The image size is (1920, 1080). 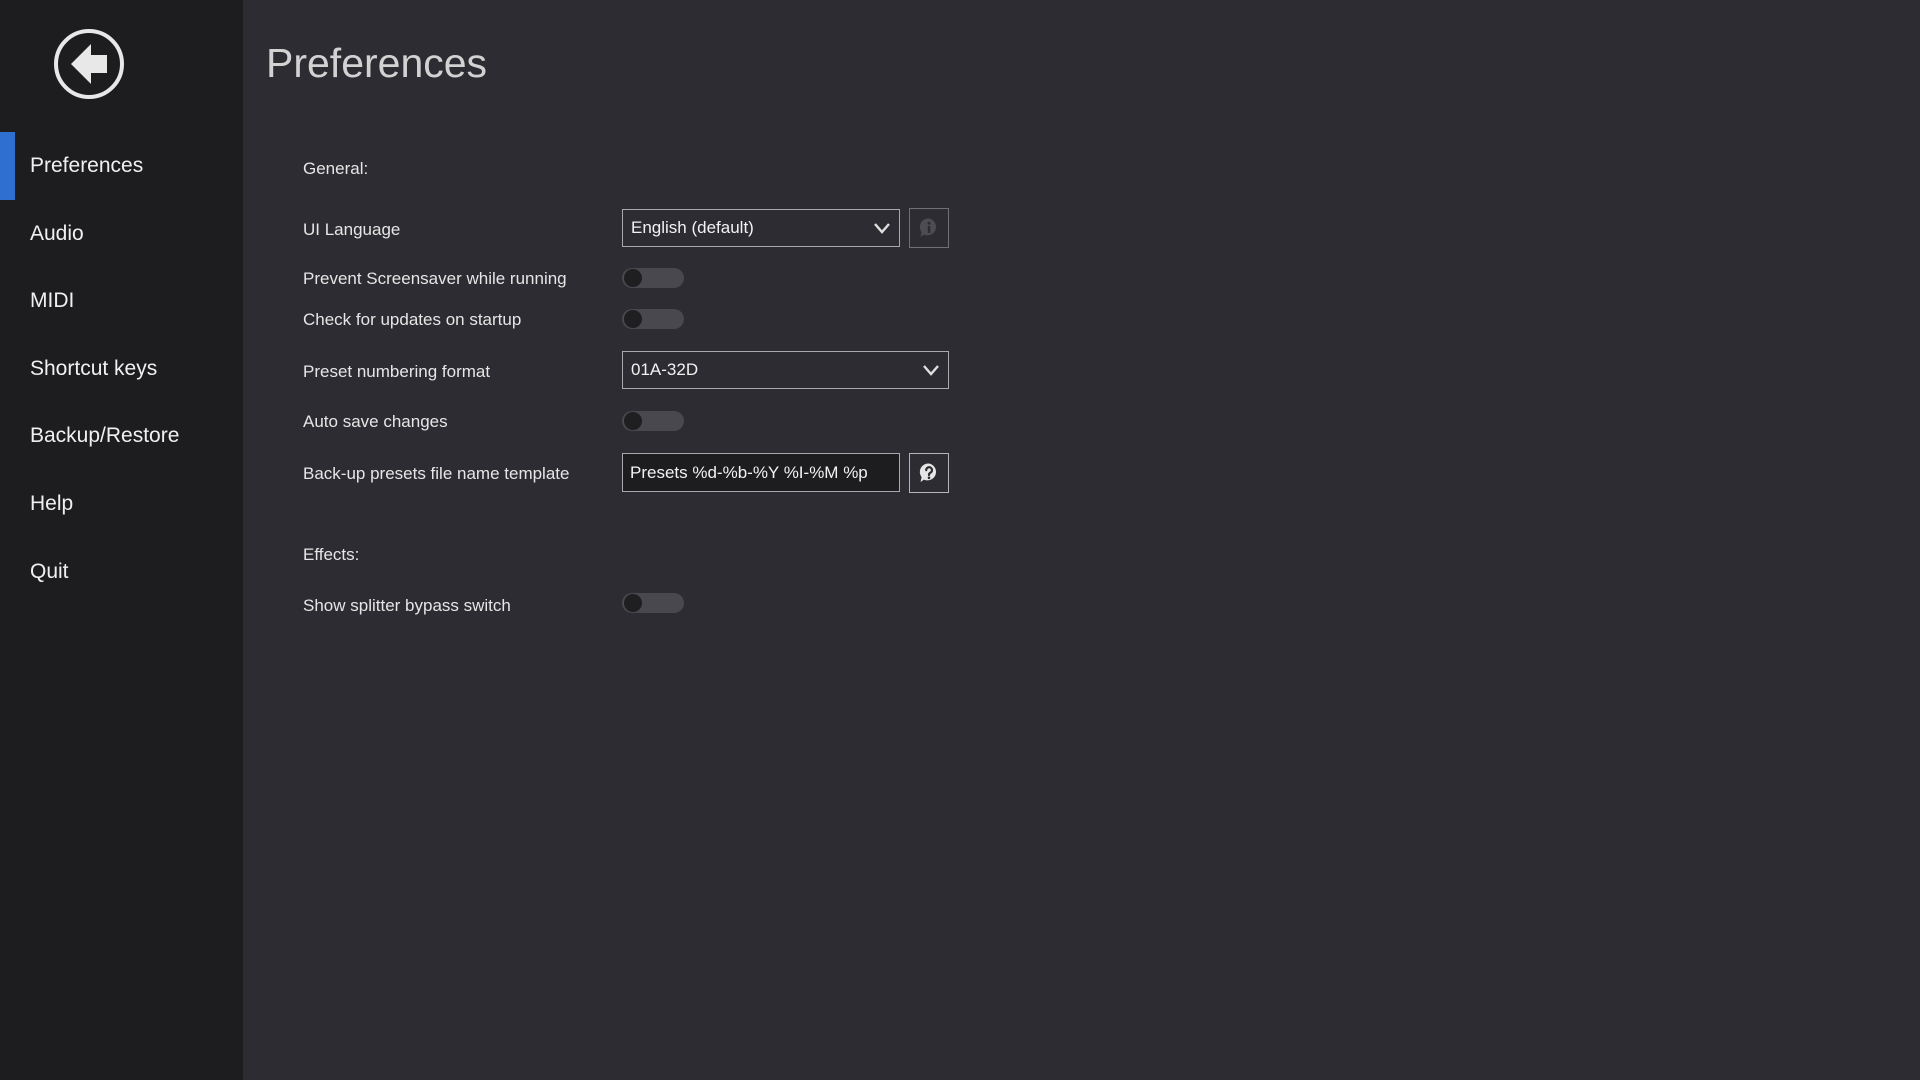 What do you see at coordinates (397, 371) in the screenshot?
I see `preset-numbering-label: Preset numbering format` at bounding box center [397, 371].